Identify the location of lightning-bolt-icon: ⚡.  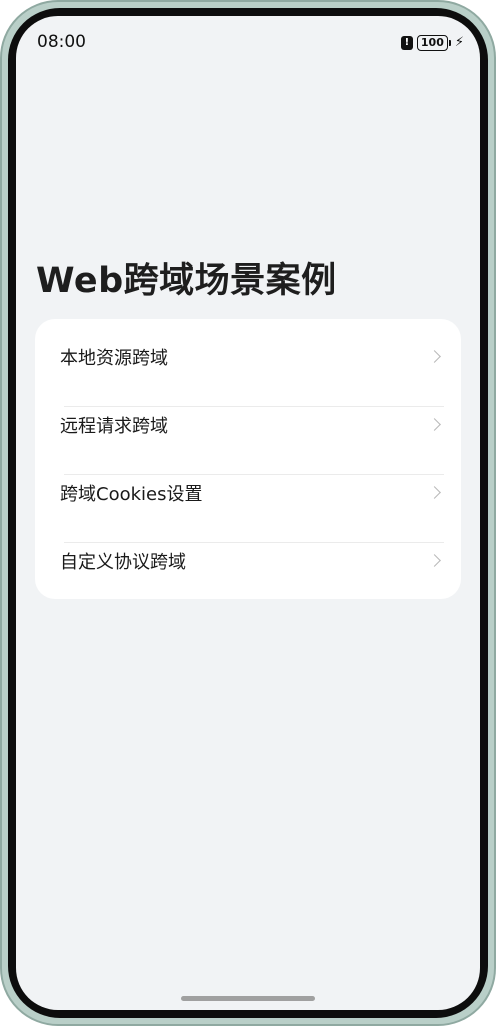
(459, 42).